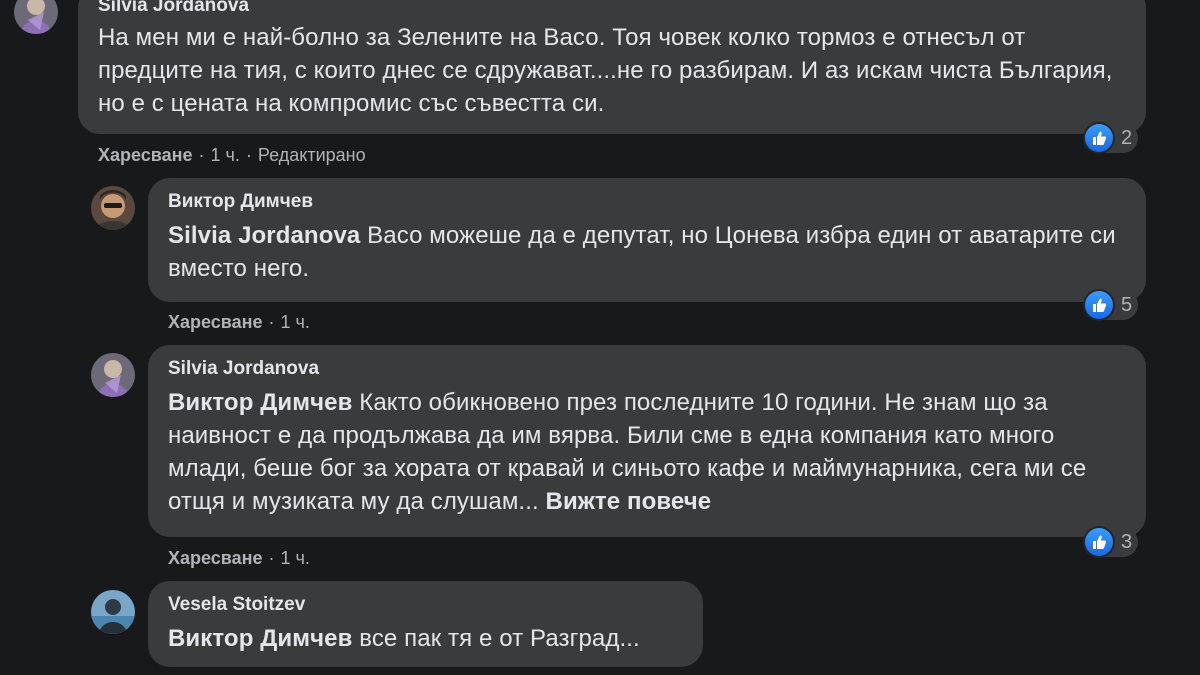 This screenshot has width=1200, height=675. What do you see at coordinates (1127, 304) in the screenshot?
I see `reaction-number: 5` at bounding box center [1127, 304].